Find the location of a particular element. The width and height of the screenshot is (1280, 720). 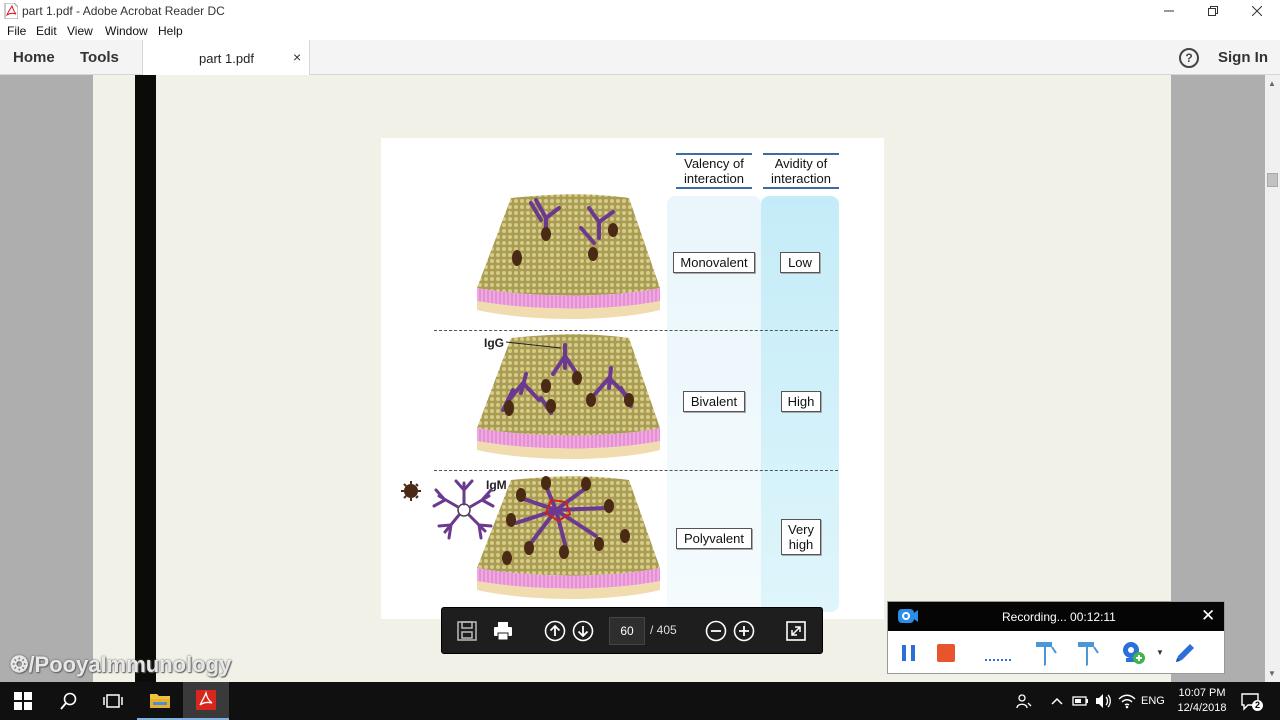

minimize-icon is located at coordinates (1169, 11).